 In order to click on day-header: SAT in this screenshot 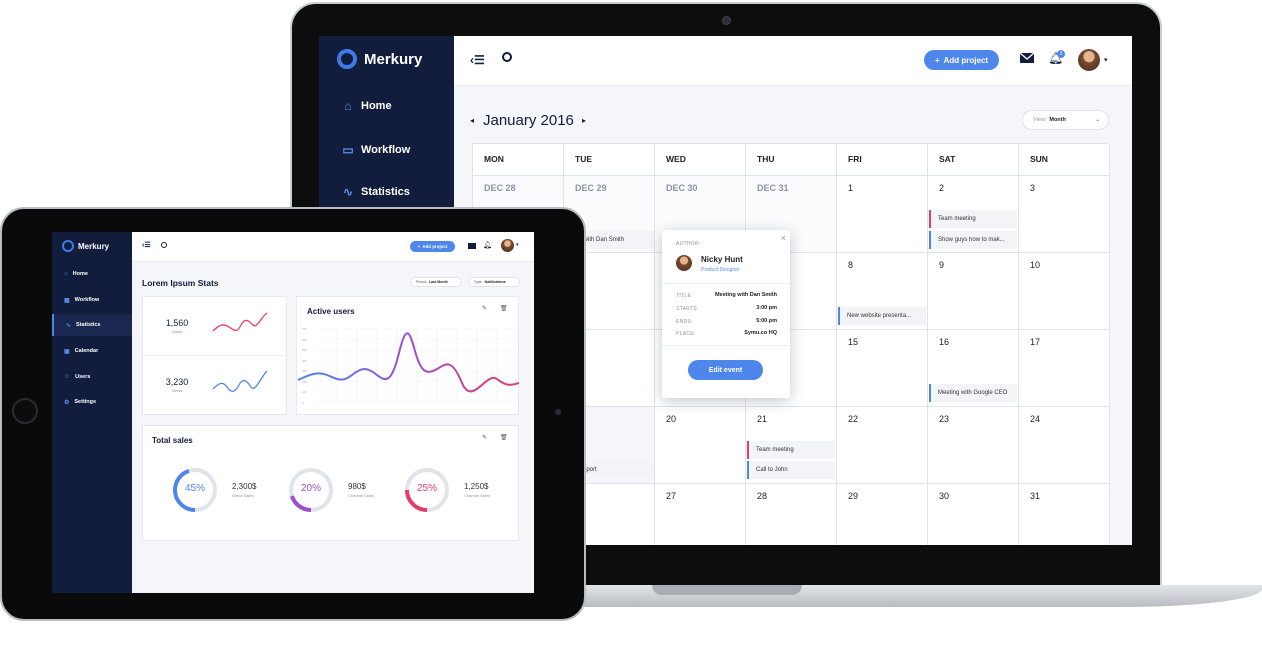, I will do `click(947, 159)`.